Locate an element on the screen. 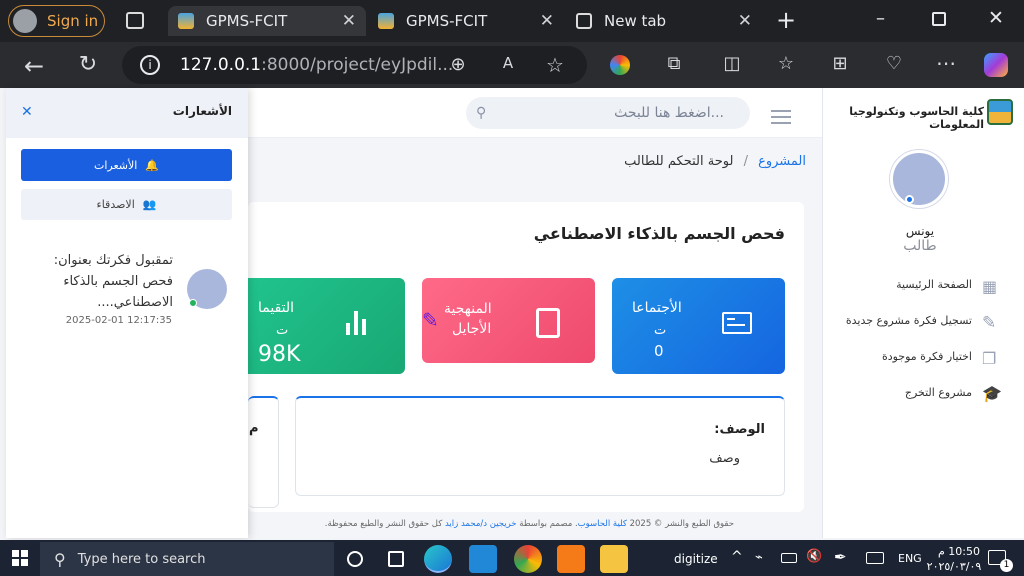 This screenshot has width=1024, height=576. favorites-icon: ☆ is located at coordinates (786, 63).